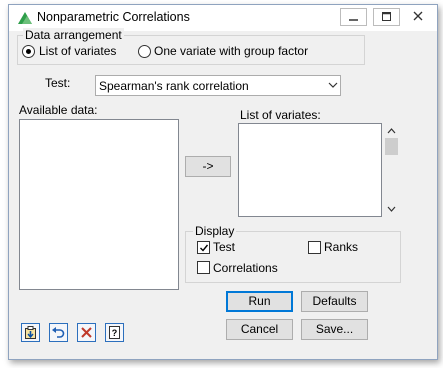 This screenshot has width=443, height=368. What do you see at coordinates (391, 209) in the screenshot?
I see `scroll-down-icon` at bounding box center [391, 209].